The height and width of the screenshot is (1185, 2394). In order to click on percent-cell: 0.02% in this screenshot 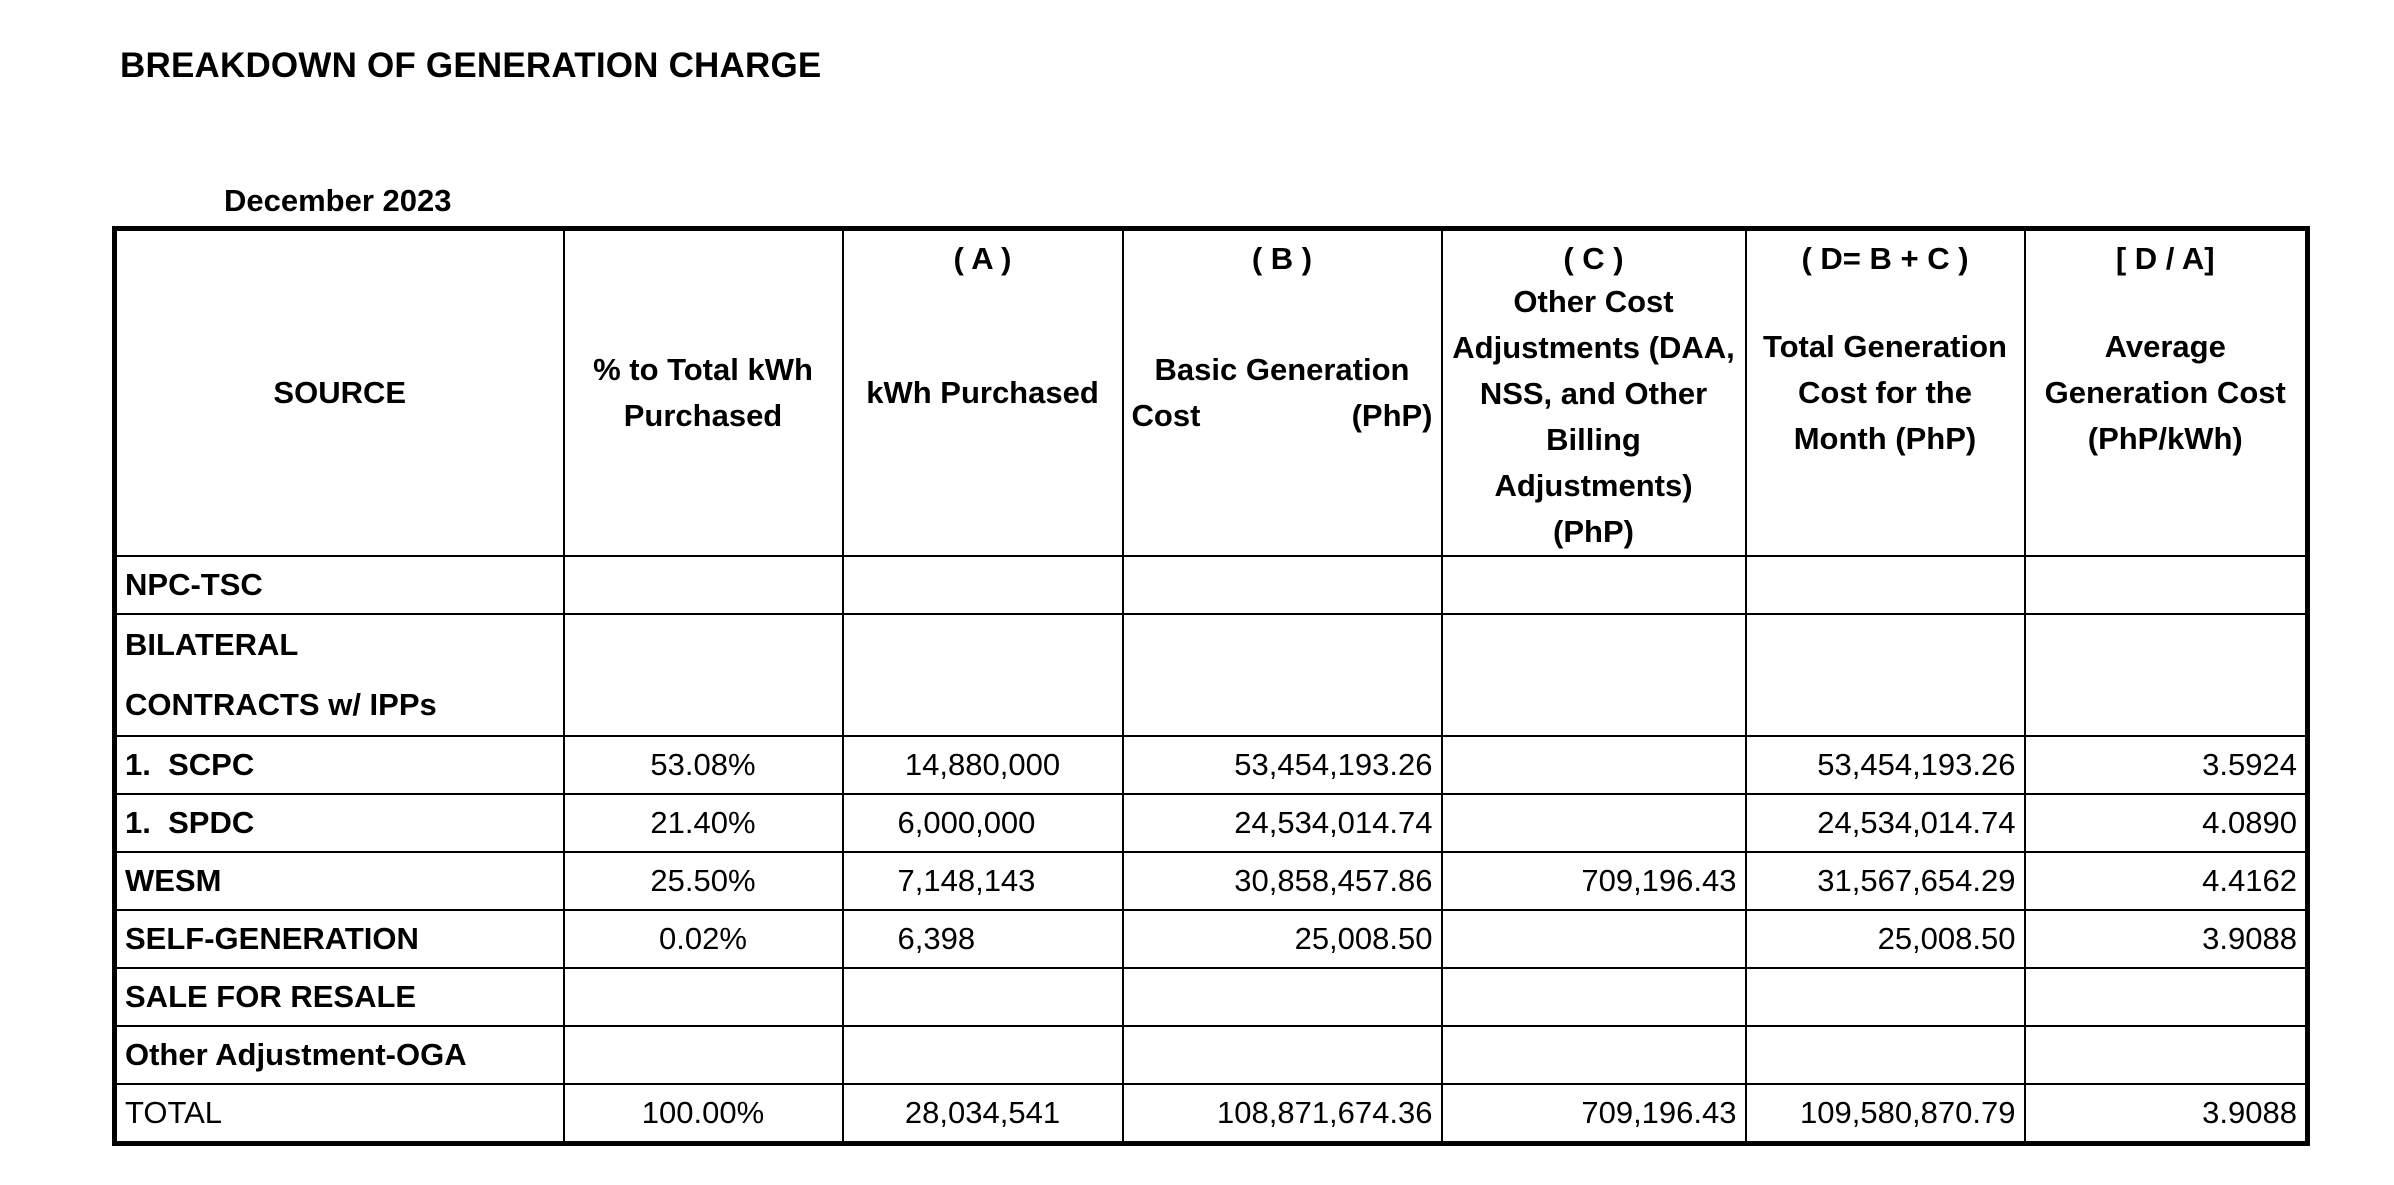, I will do `click(703, 939)`.